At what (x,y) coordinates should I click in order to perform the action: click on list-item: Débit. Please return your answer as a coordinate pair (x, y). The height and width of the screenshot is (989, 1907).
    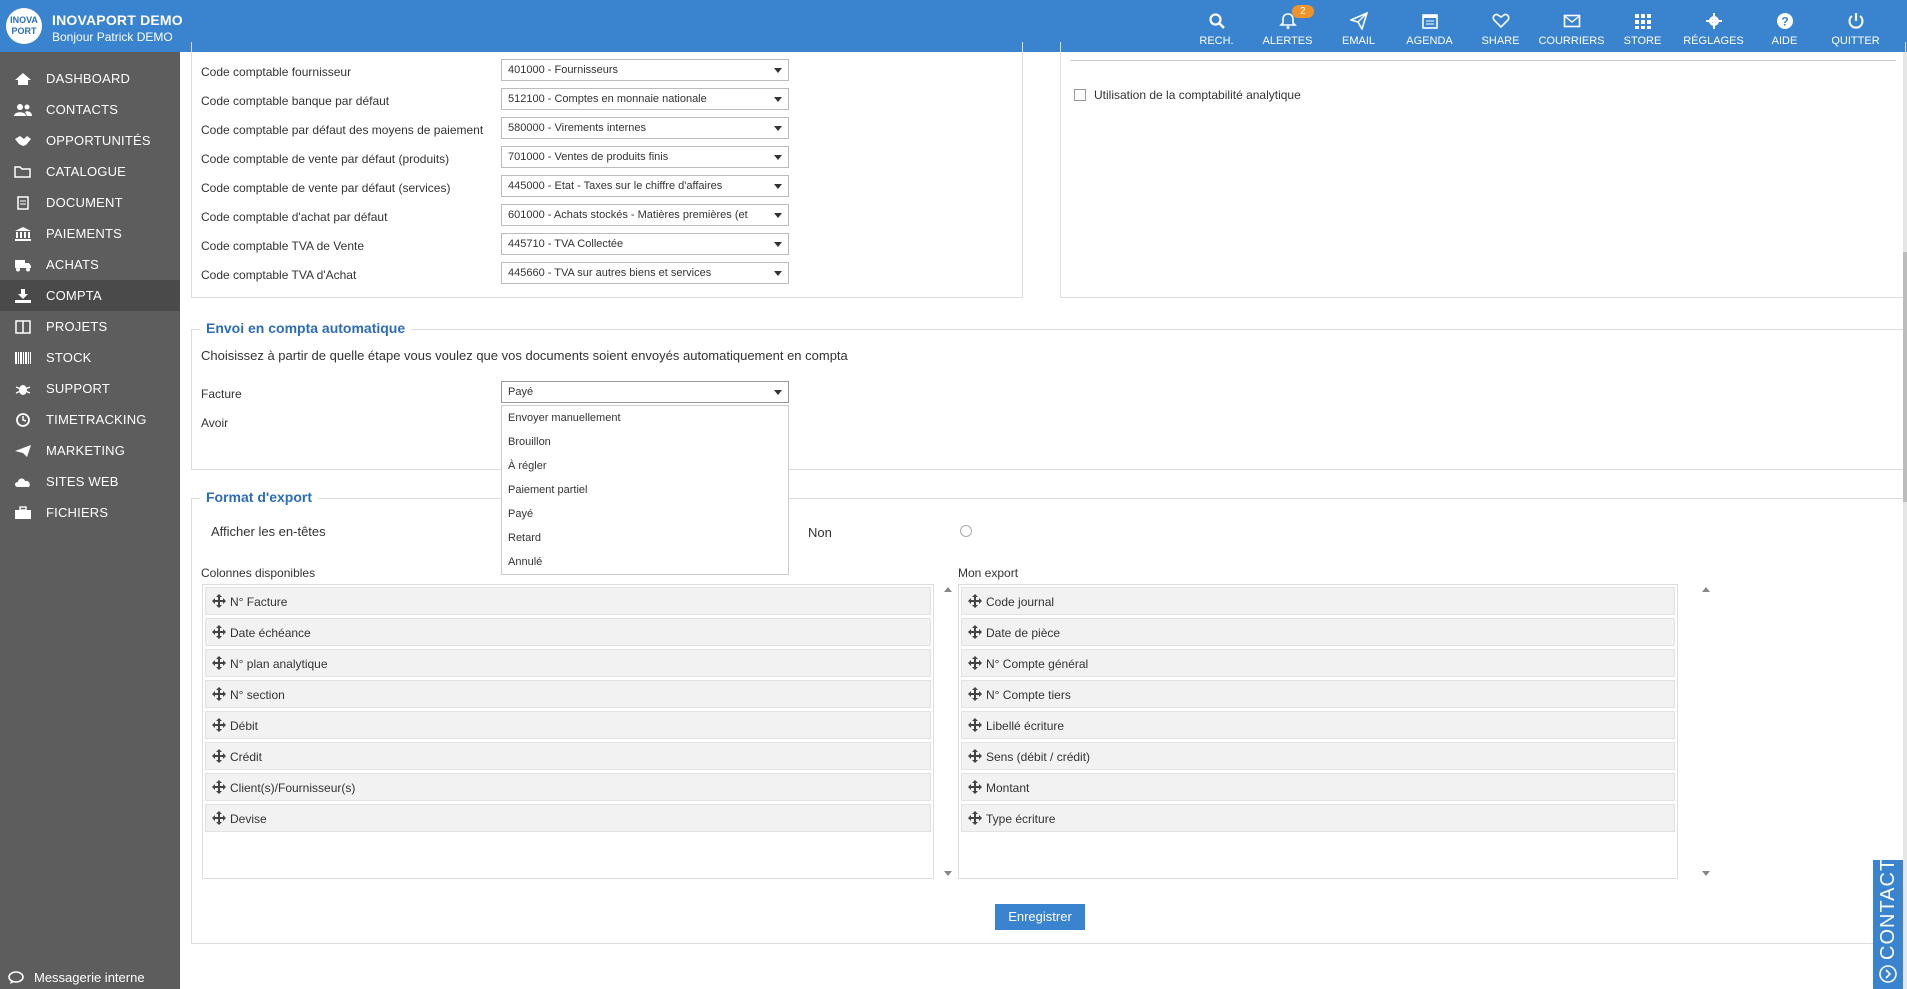
    Looking at the image, I should click on (568, 725).